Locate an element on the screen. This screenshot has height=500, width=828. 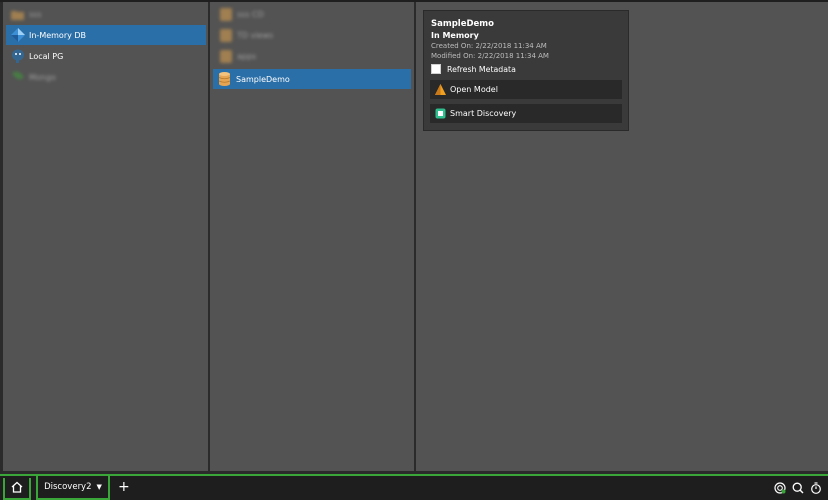
mongo-leaf-icon is located at coordinates (17, 77).